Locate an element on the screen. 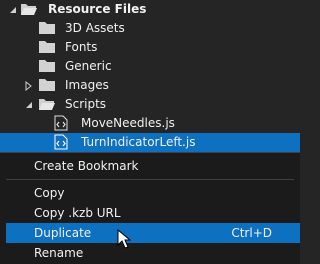  tree-item-label: TurnIndicatorLeft.js is located at coordinates (138, 142).